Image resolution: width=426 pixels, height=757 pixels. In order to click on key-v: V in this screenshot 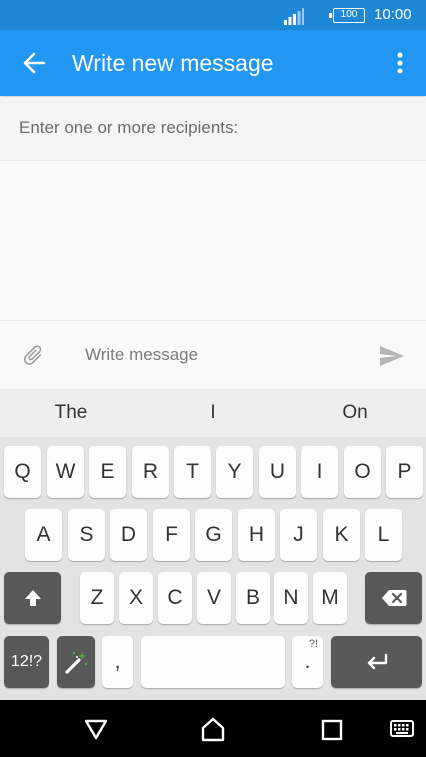, I will do `click(214, 598)`.